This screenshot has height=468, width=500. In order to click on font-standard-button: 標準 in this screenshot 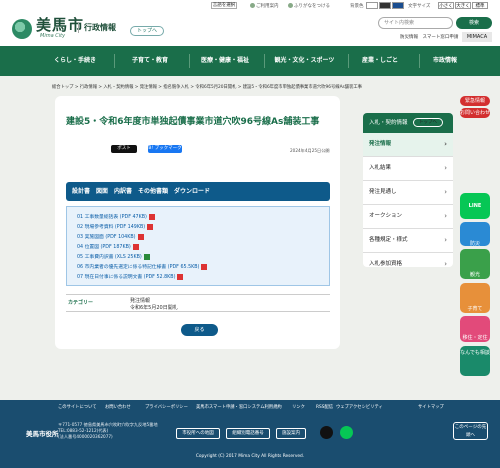, I will do `click(480, 5)`.